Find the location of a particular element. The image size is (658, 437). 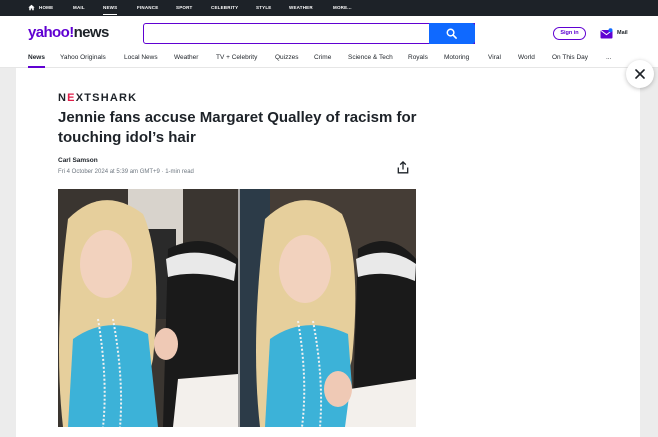

nav-item-motoring: Motoring is located at coordinates (456, 57).